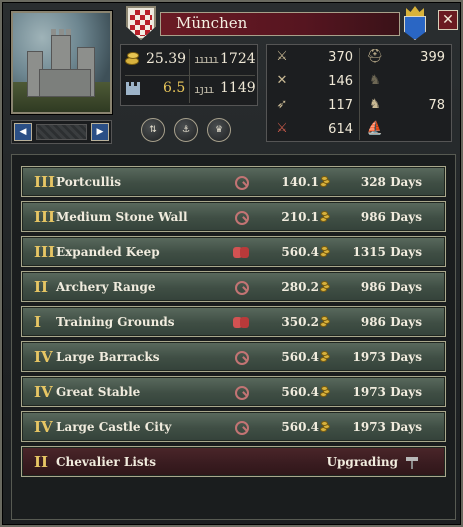  Describe the element at coordinates (114, 427) in the screenshot. I see `building-name: Large Castle City` at that location.